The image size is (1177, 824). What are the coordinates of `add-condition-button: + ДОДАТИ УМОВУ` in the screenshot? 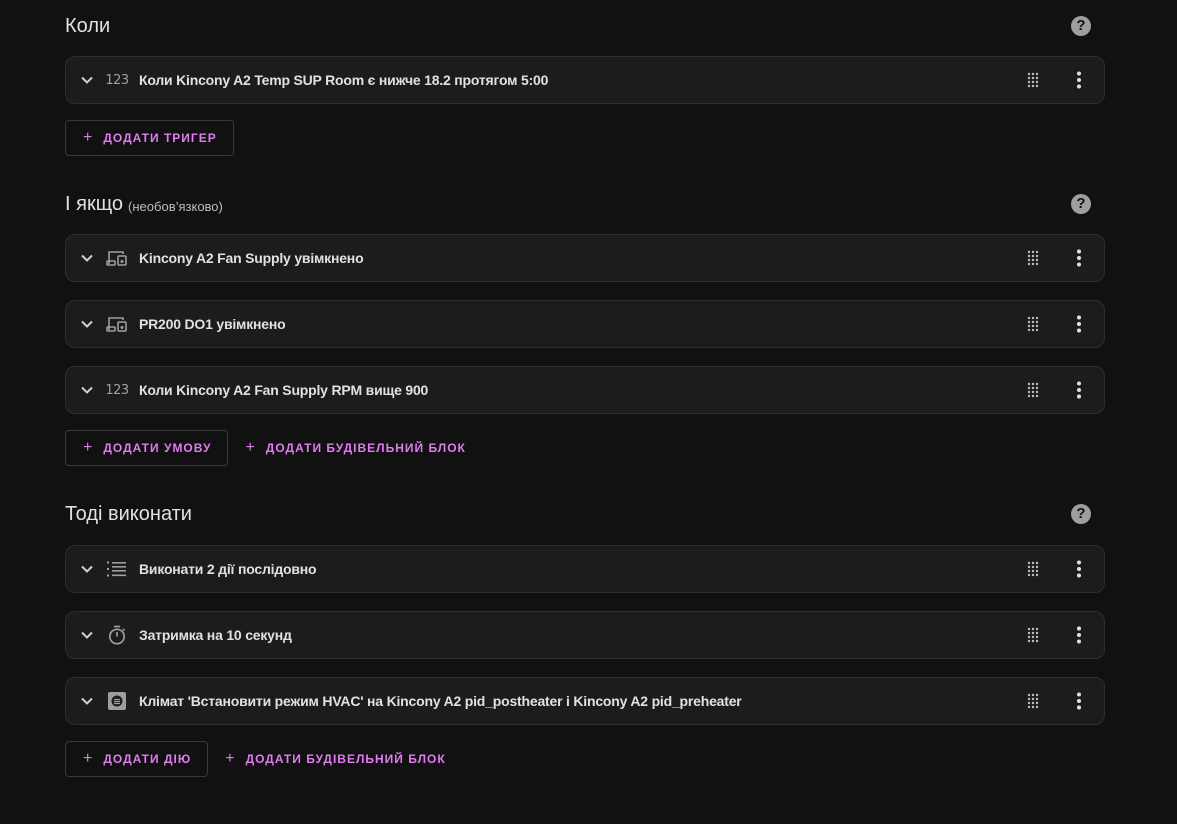 It's located at (147, 448).